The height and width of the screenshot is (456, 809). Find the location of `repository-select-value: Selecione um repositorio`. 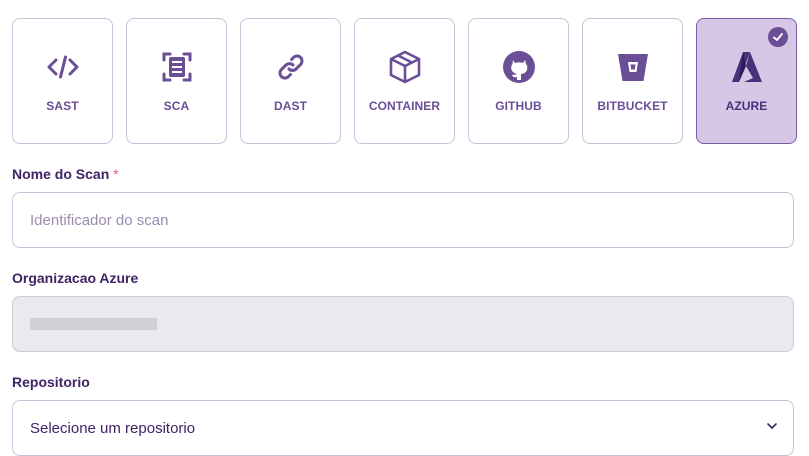

repository-select-value: Selecione um repositorio is located at coordinates (113, 428).